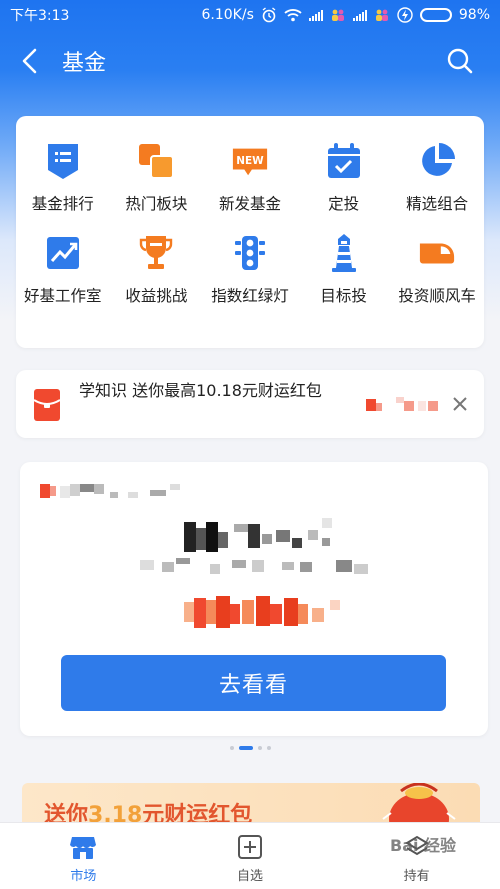 This screenshot has height=889, width=500. I want to click on grid-item-label: 目标投, so click(343, 296).